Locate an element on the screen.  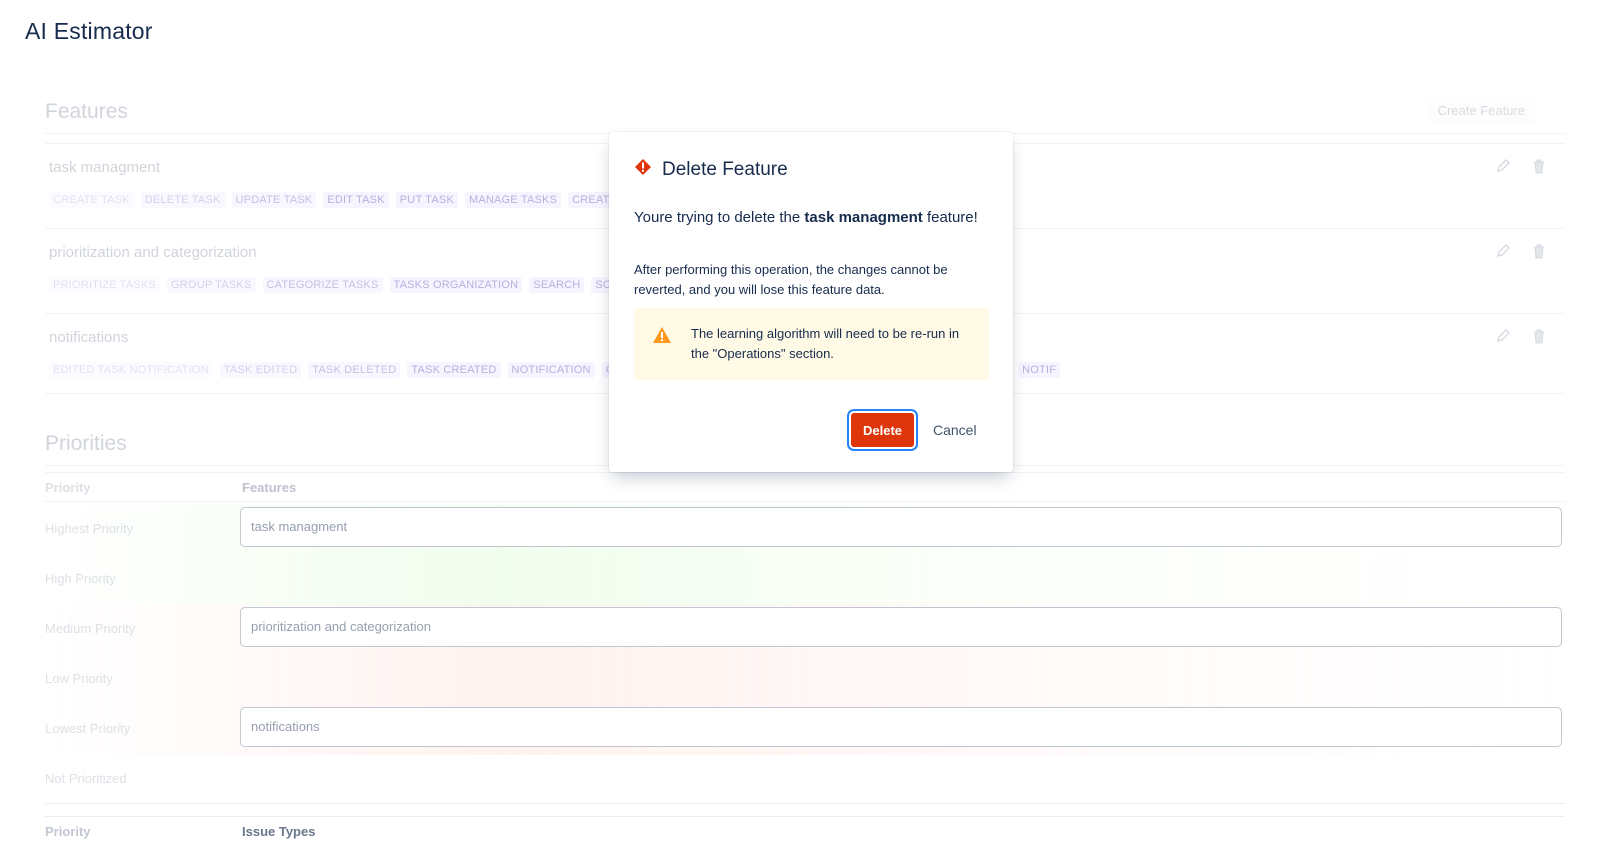
tag: MANAGE TASKS is located at coordinates (513, 200).